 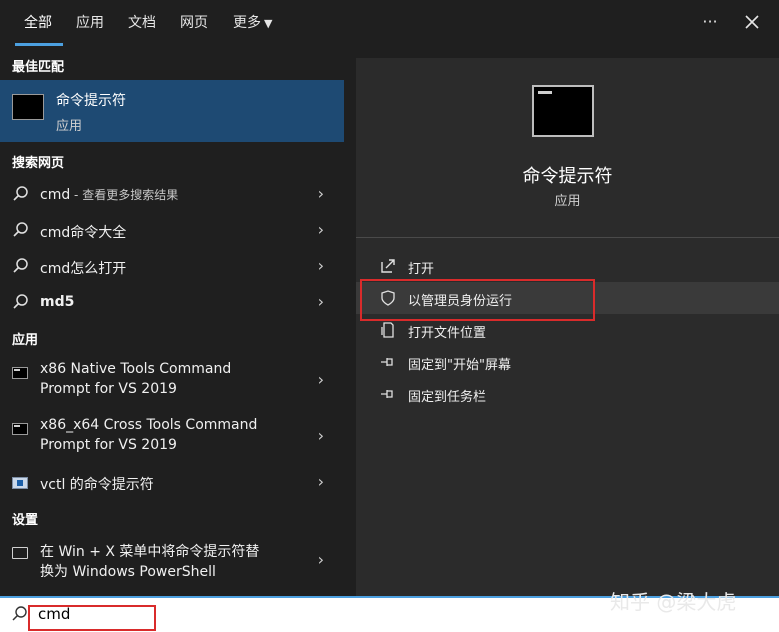 I want to click on action-label: 固定到"开始"屏幕, so click(x=459, y=365).